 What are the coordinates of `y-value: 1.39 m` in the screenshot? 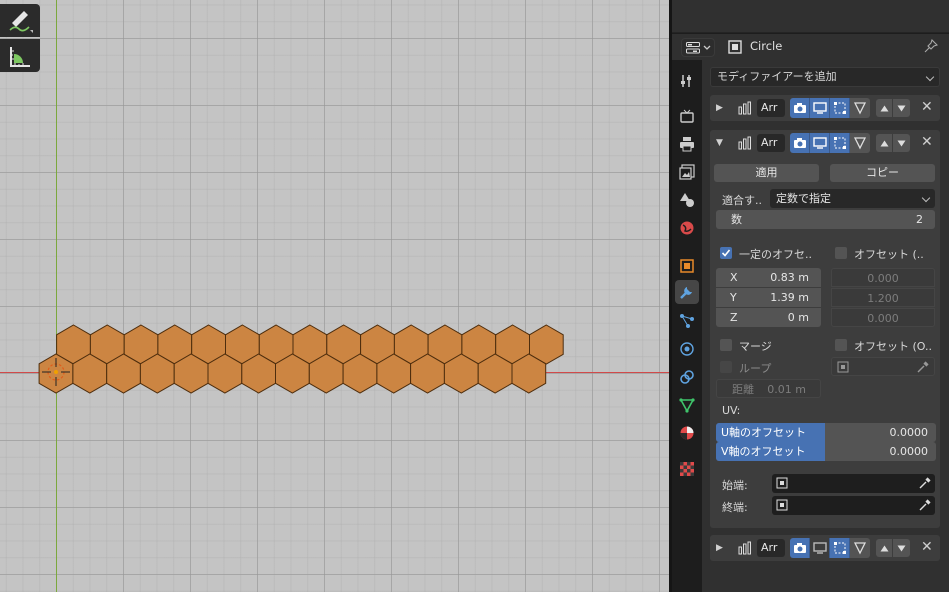 It's located at (789, 297).